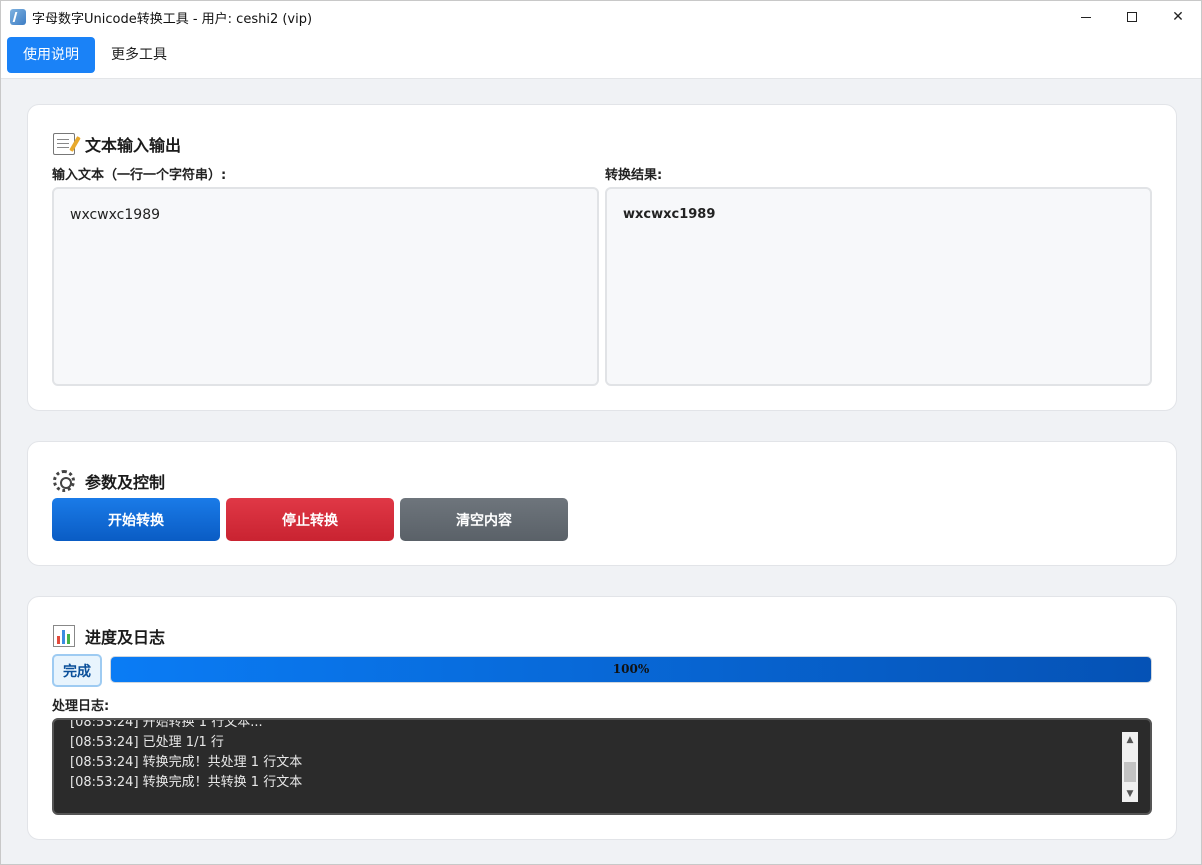  Describe the element at coordinates (64, 481) in the screenshot. I see `gear-icon` at that location.